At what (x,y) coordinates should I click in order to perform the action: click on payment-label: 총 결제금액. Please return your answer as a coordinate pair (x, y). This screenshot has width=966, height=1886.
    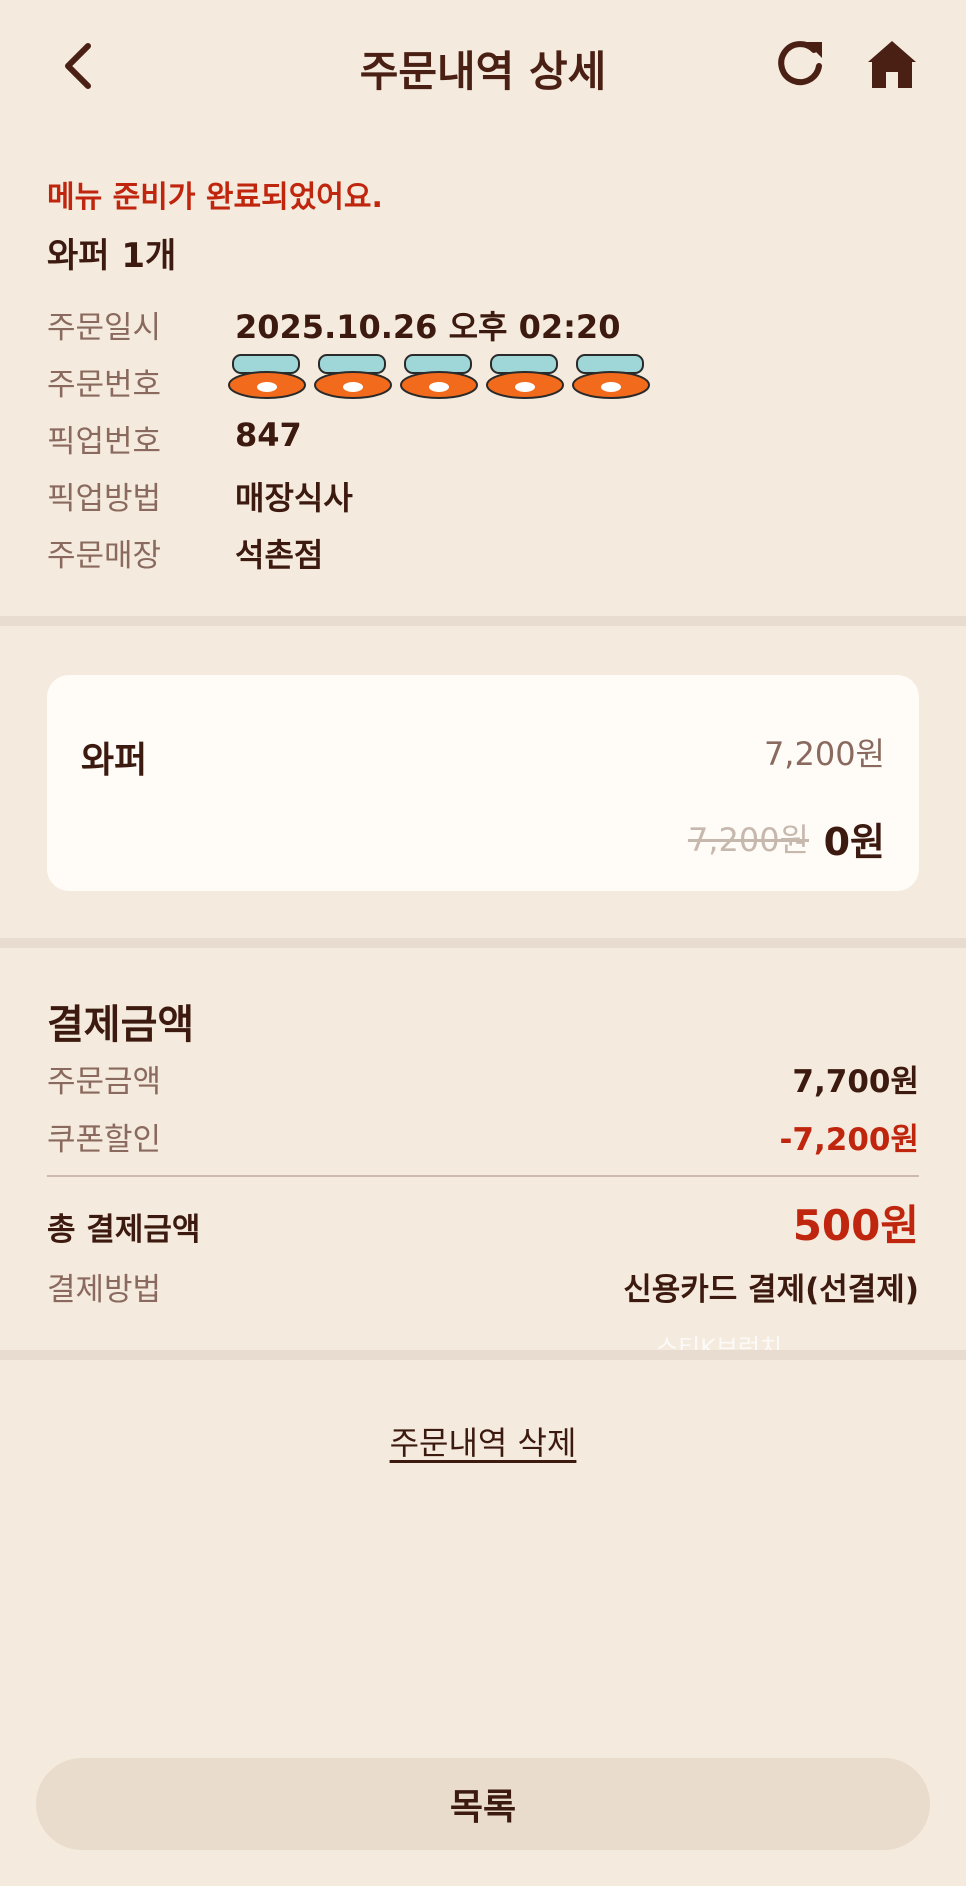
    Looking at the image, I should click on (124, 1230).